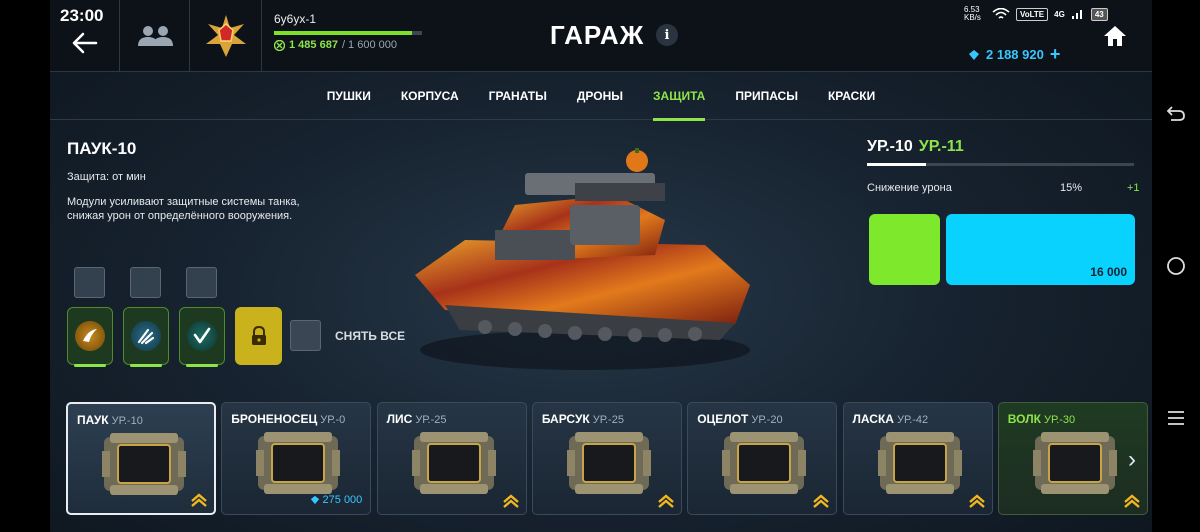 This screenshot has height=532, width=1200. I want to click on card-price: 275 000, so click(336, 500).